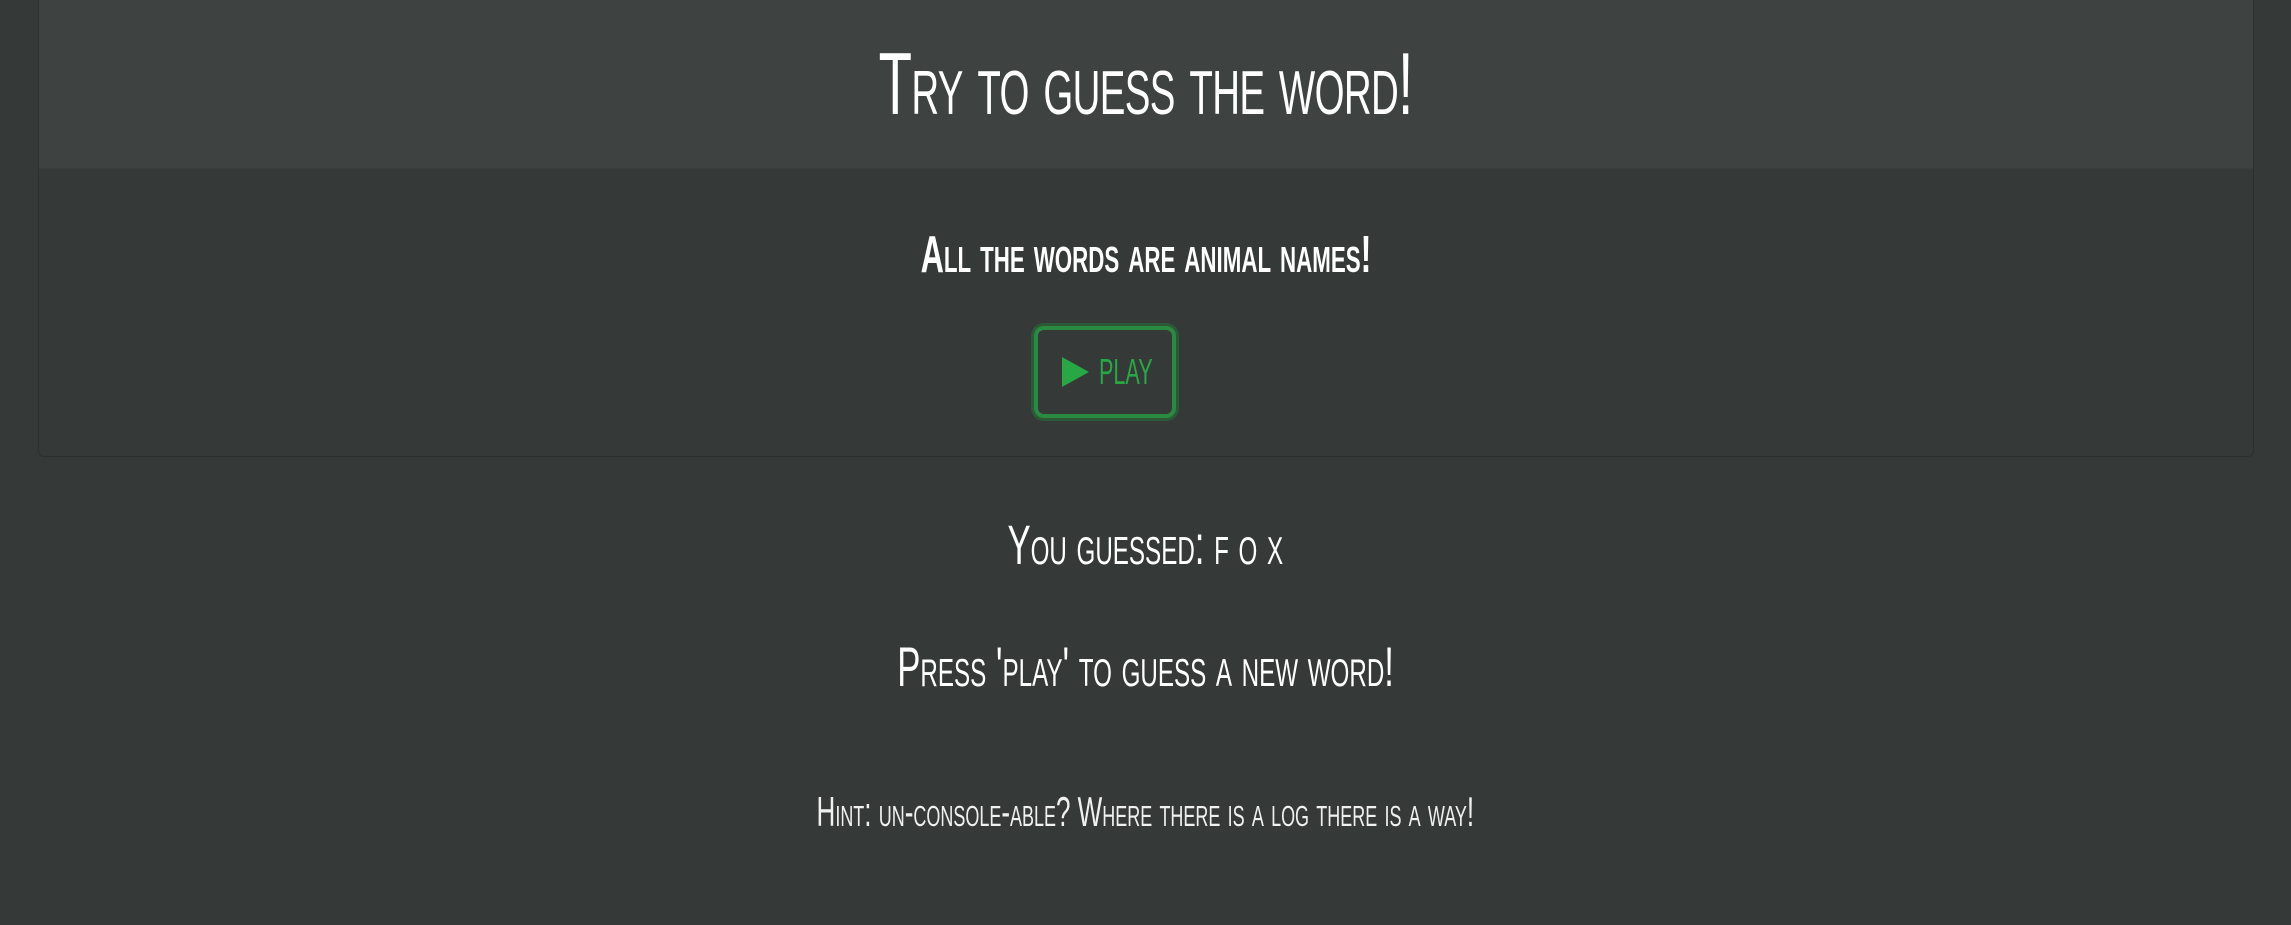 The image size is (2291, 925). I want to click on guessed-word: You guessed: f o x, so click(1145, 544).